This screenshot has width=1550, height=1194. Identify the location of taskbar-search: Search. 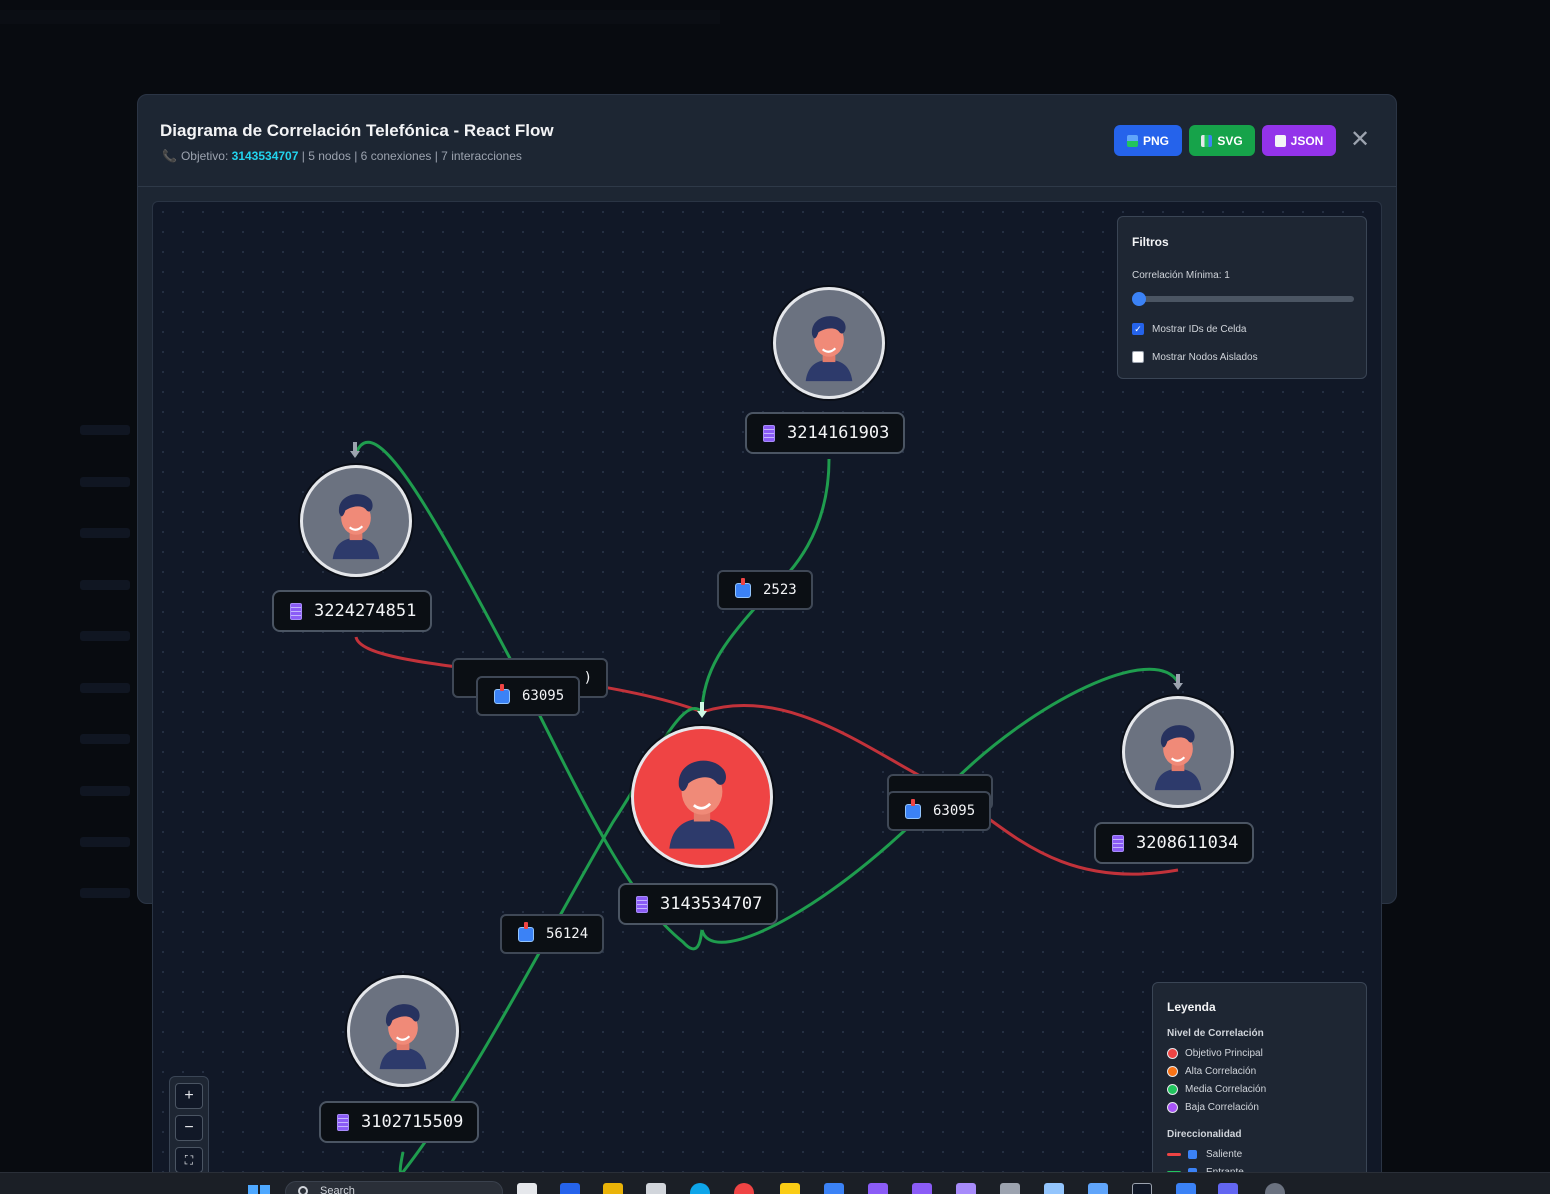
(394, 1187).